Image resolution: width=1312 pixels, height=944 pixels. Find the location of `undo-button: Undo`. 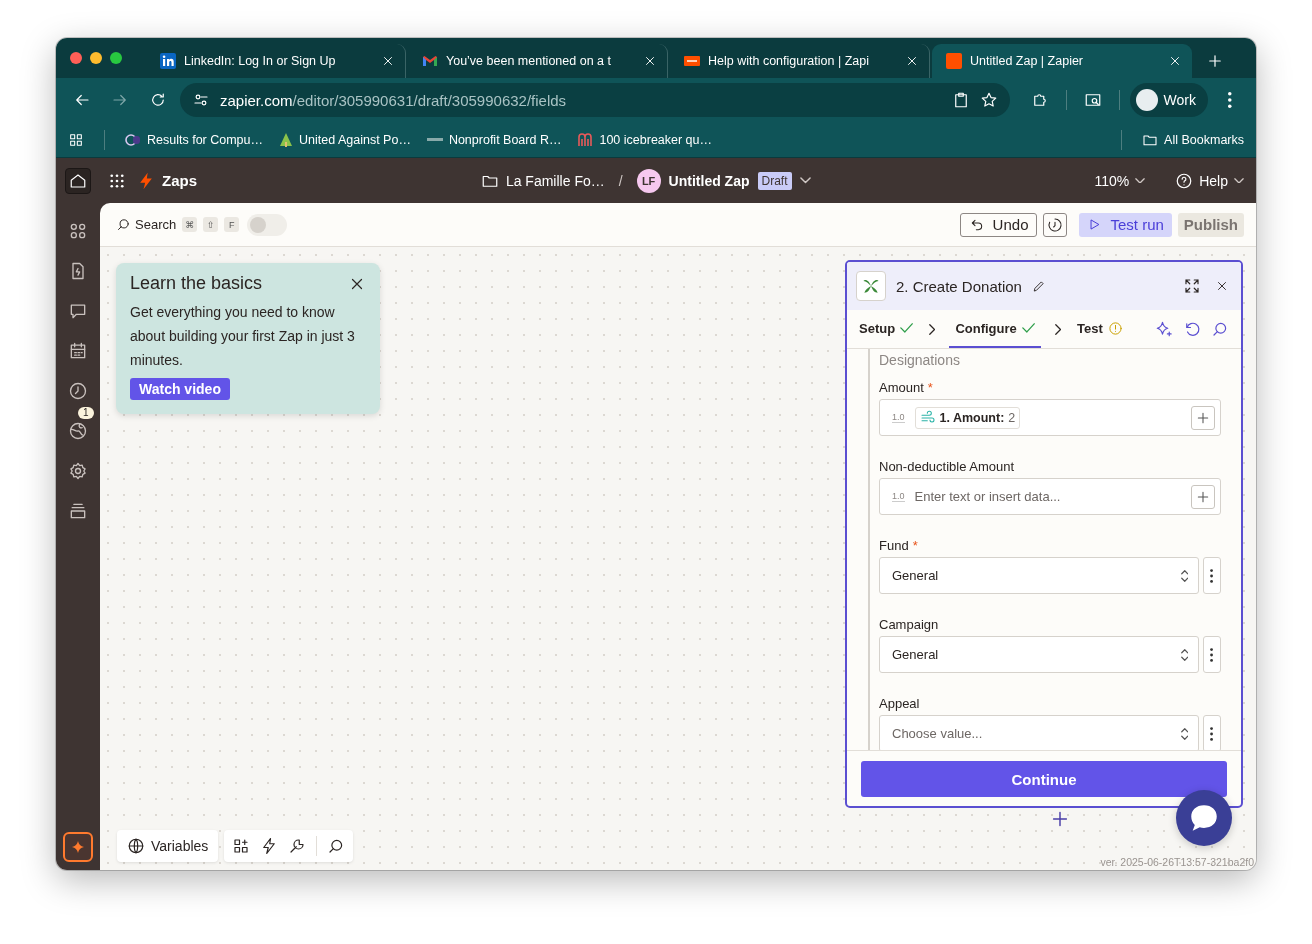

undo-button: Undo is located at coordinates (998, 224).